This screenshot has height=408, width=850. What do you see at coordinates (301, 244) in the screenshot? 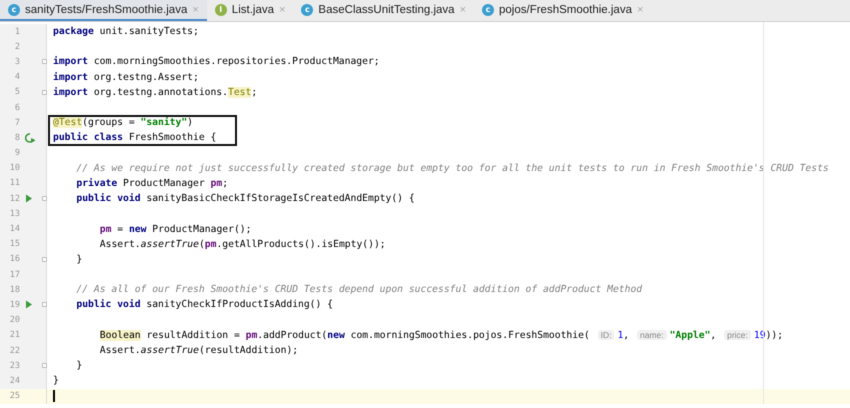
I see `code-text: .getAllProducts().isEmpty());` at bounding box center [301, 244].